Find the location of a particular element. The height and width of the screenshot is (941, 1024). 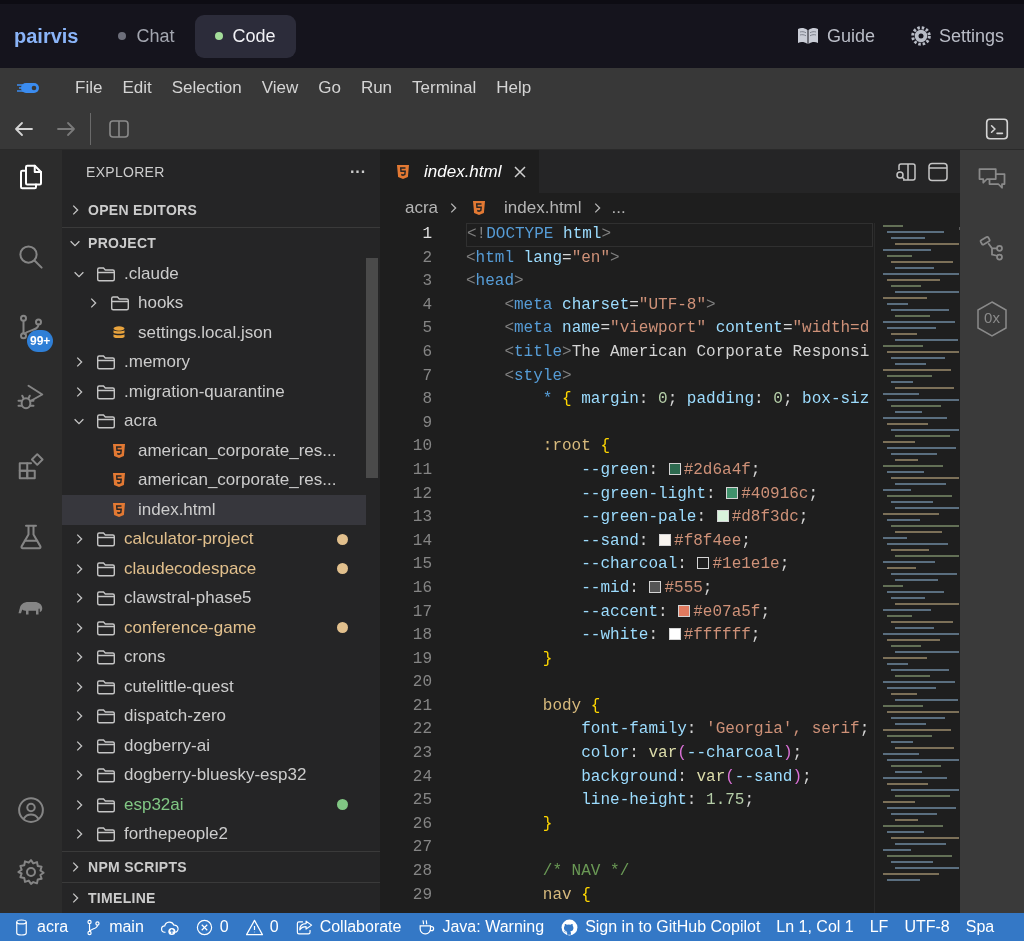

guide-link: Guide is located at coordinates (835, 36).